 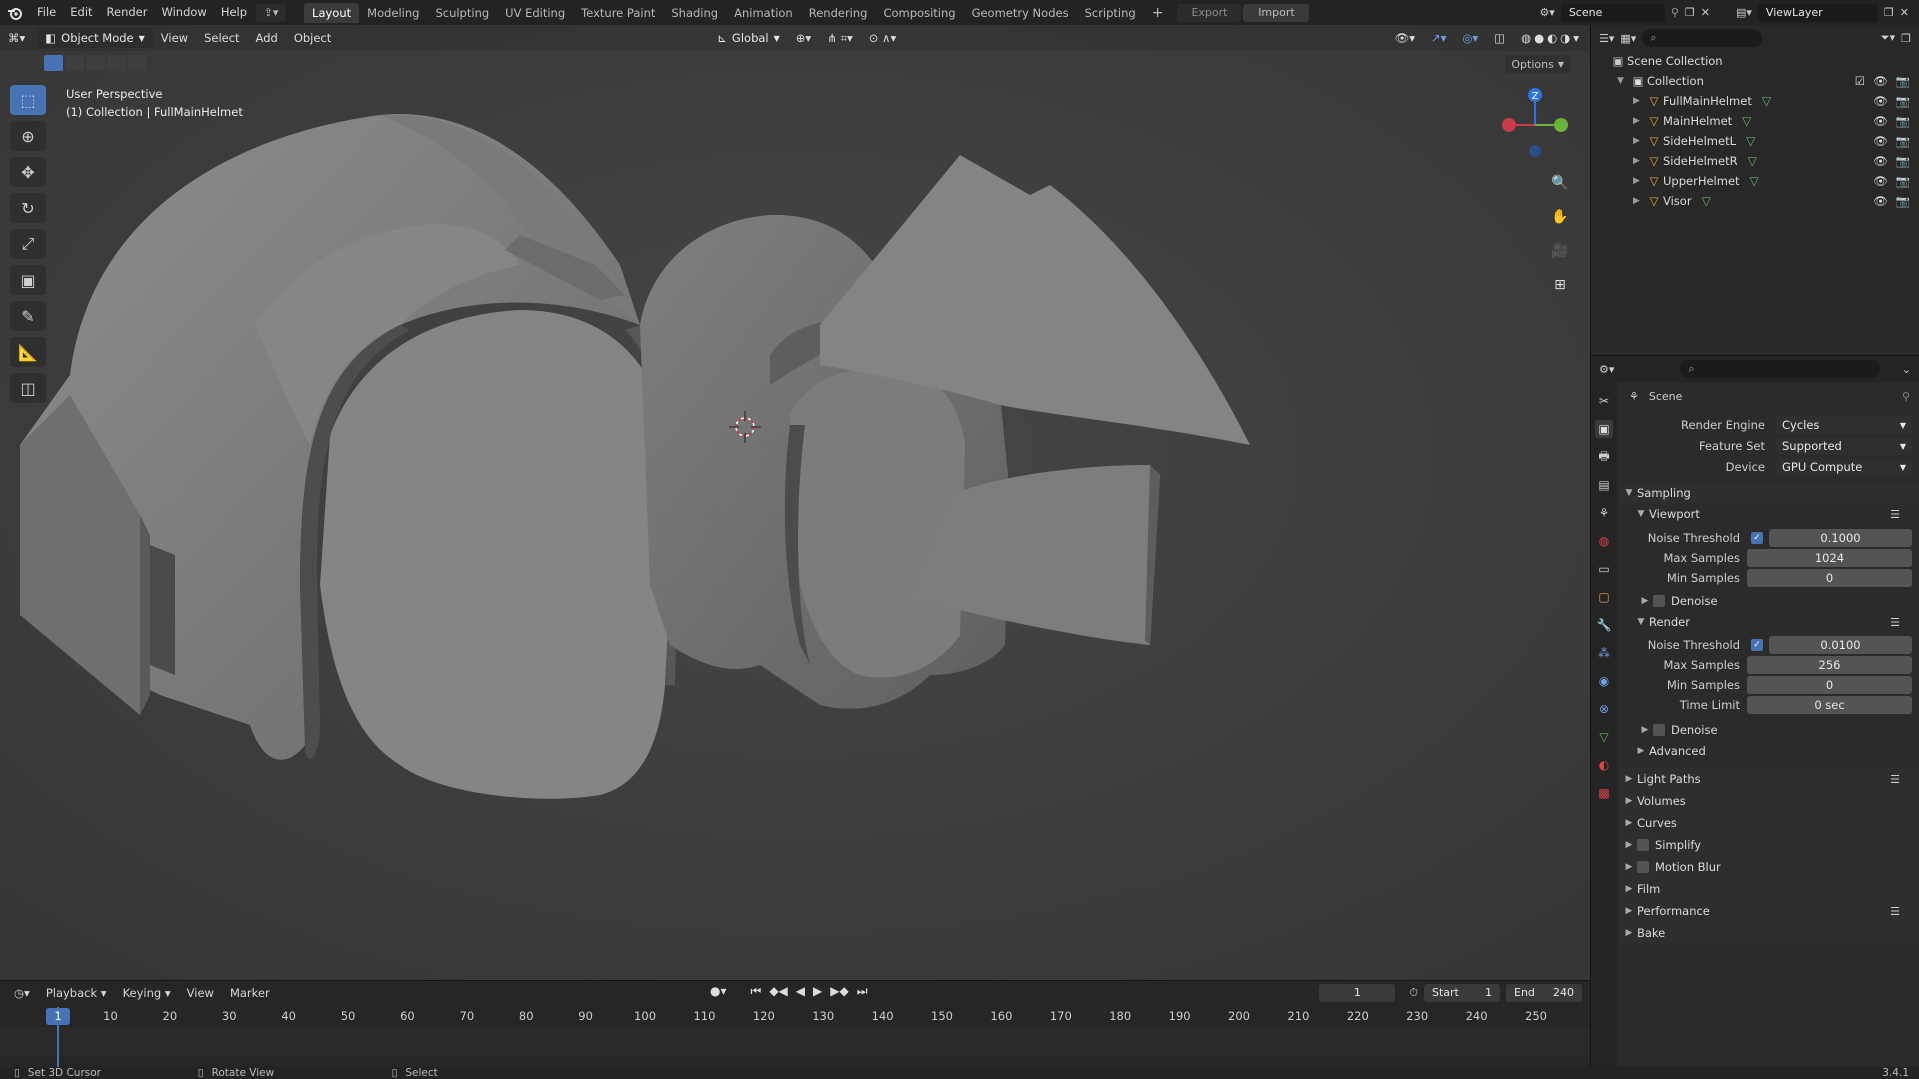 I want to click on viewport-noise-threshold-field: 0.1000, so click(x=1840, y=538).